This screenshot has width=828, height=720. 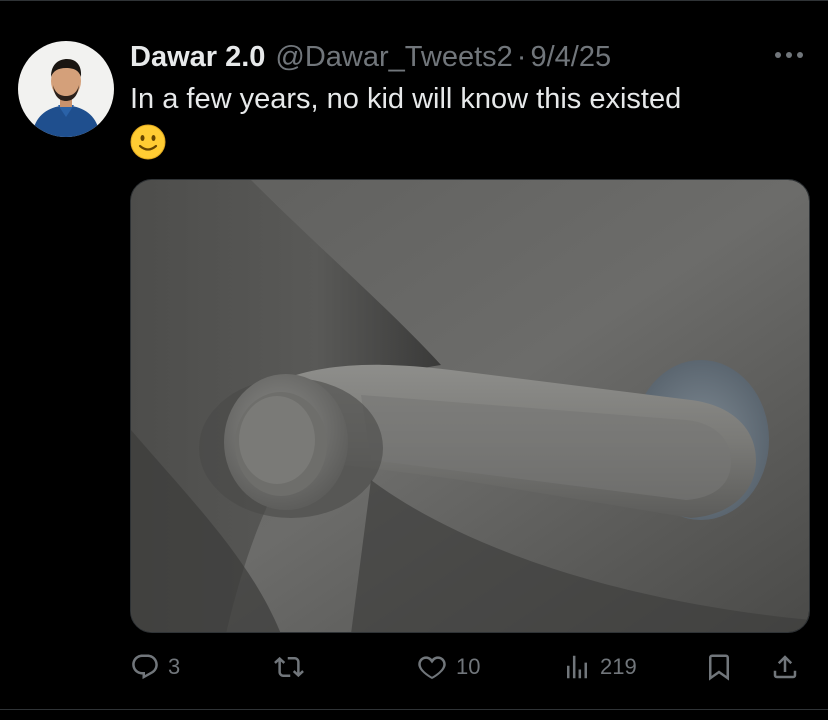 I want to click on like-count: 10, so click(x=468, y=666).